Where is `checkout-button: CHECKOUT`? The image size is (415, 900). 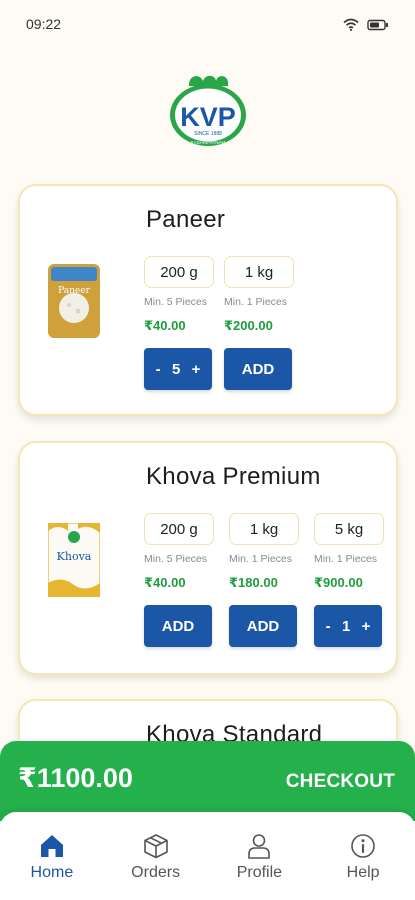
checkout-button: CHECKOUT is located at coordinates (340, 782).